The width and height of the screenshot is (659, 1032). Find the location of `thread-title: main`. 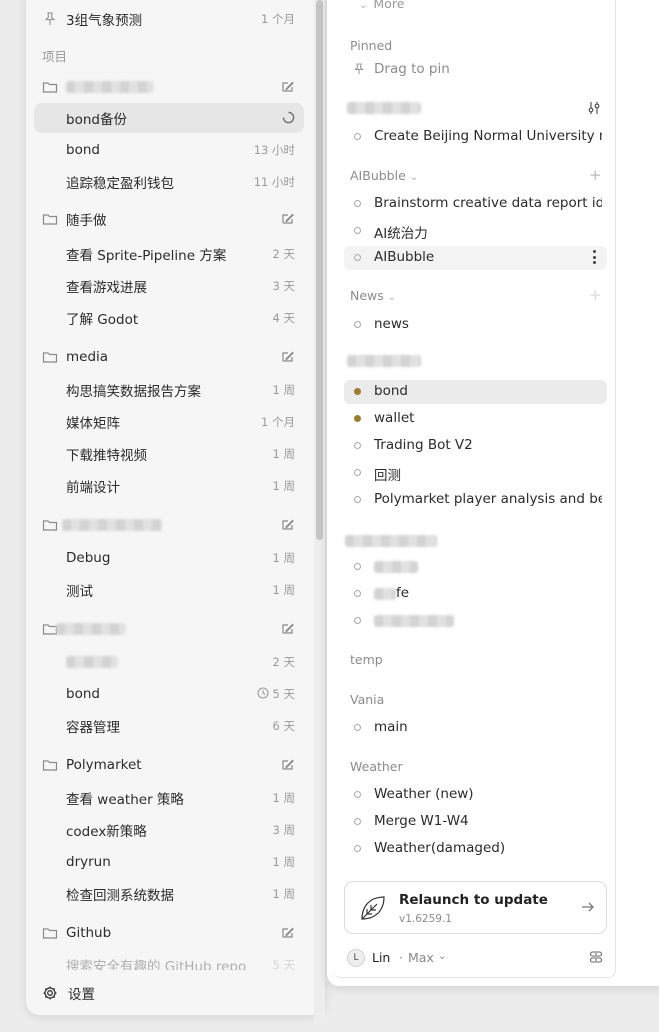

thread-title: main is located at coordinates (391, 727).